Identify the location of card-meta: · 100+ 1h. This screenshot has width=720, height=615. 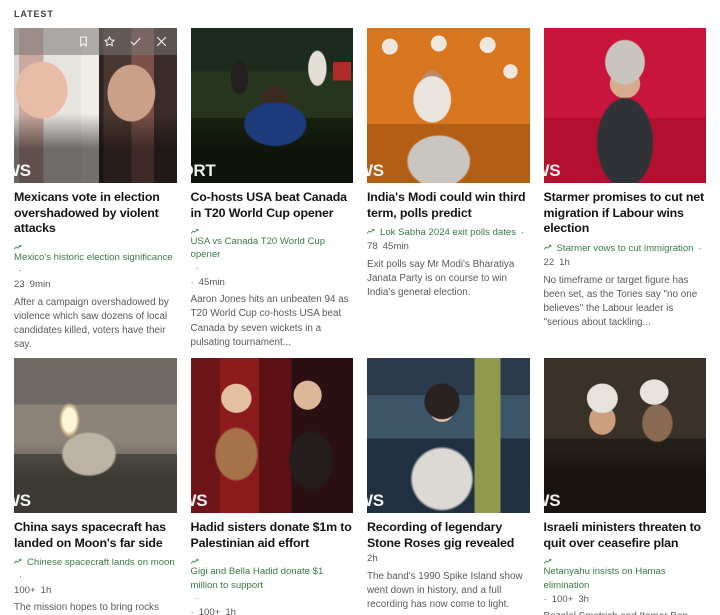
(272, 611).